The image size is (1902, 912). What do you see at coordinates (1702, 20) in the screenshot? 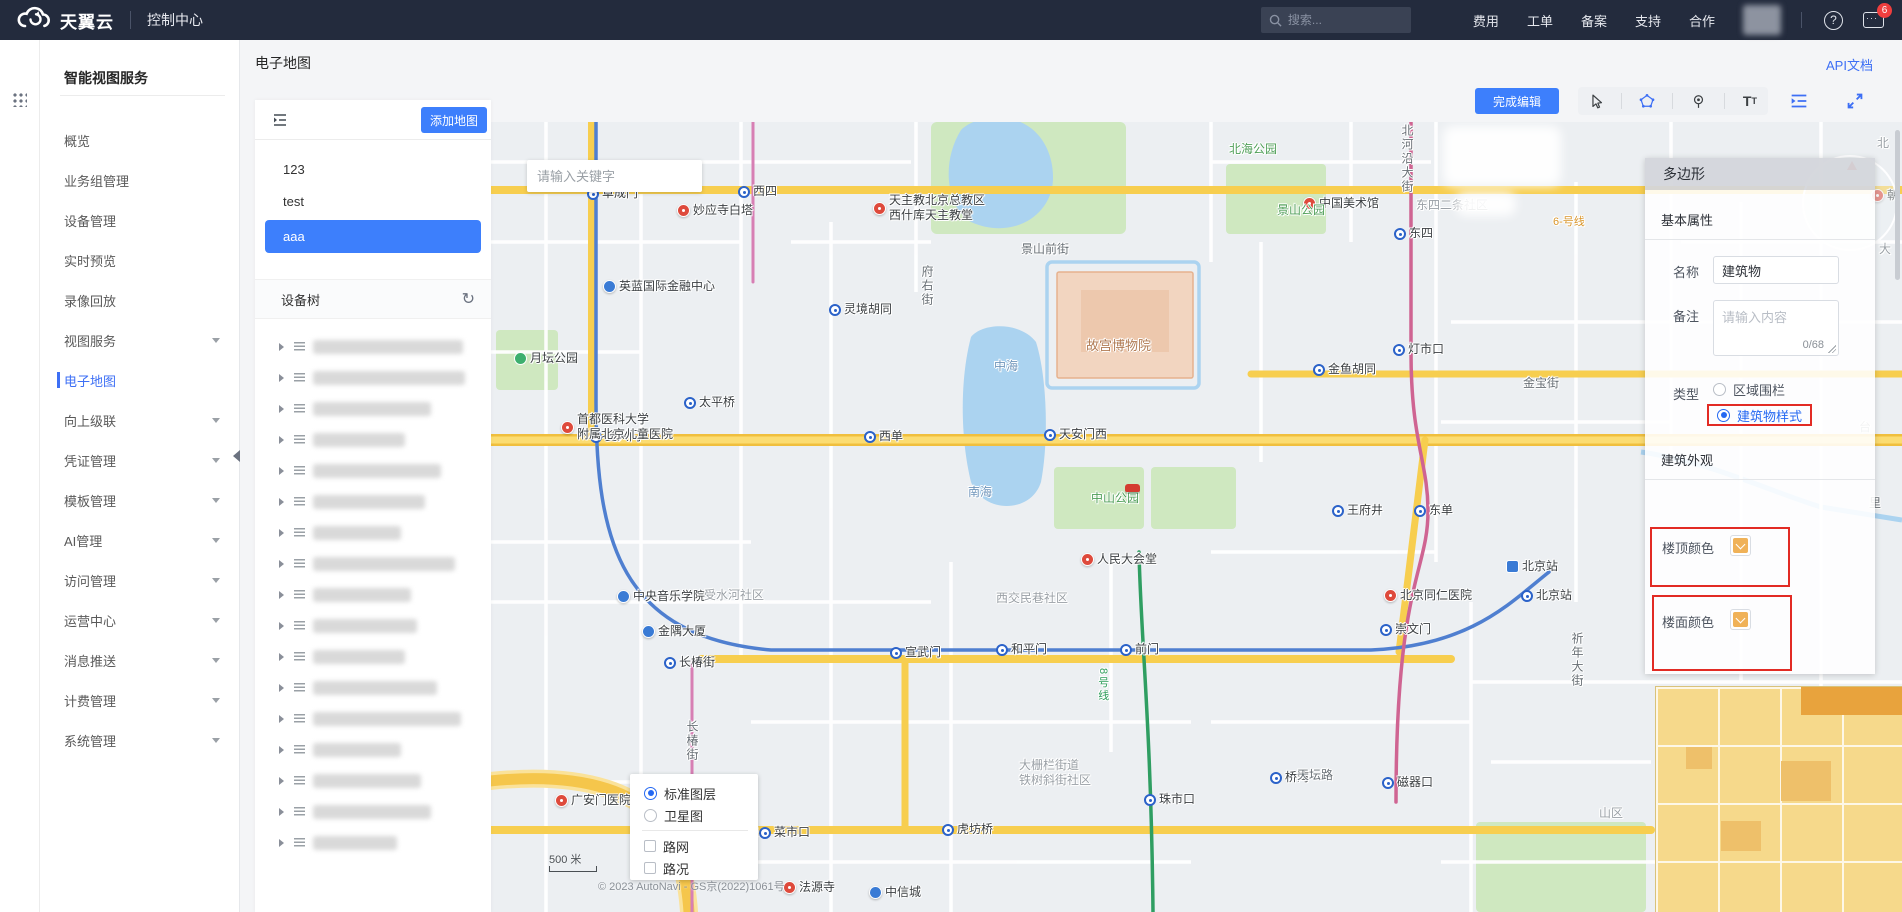
I see `nav-menu-item-4: 合作` at bounding box center [1702, 20].